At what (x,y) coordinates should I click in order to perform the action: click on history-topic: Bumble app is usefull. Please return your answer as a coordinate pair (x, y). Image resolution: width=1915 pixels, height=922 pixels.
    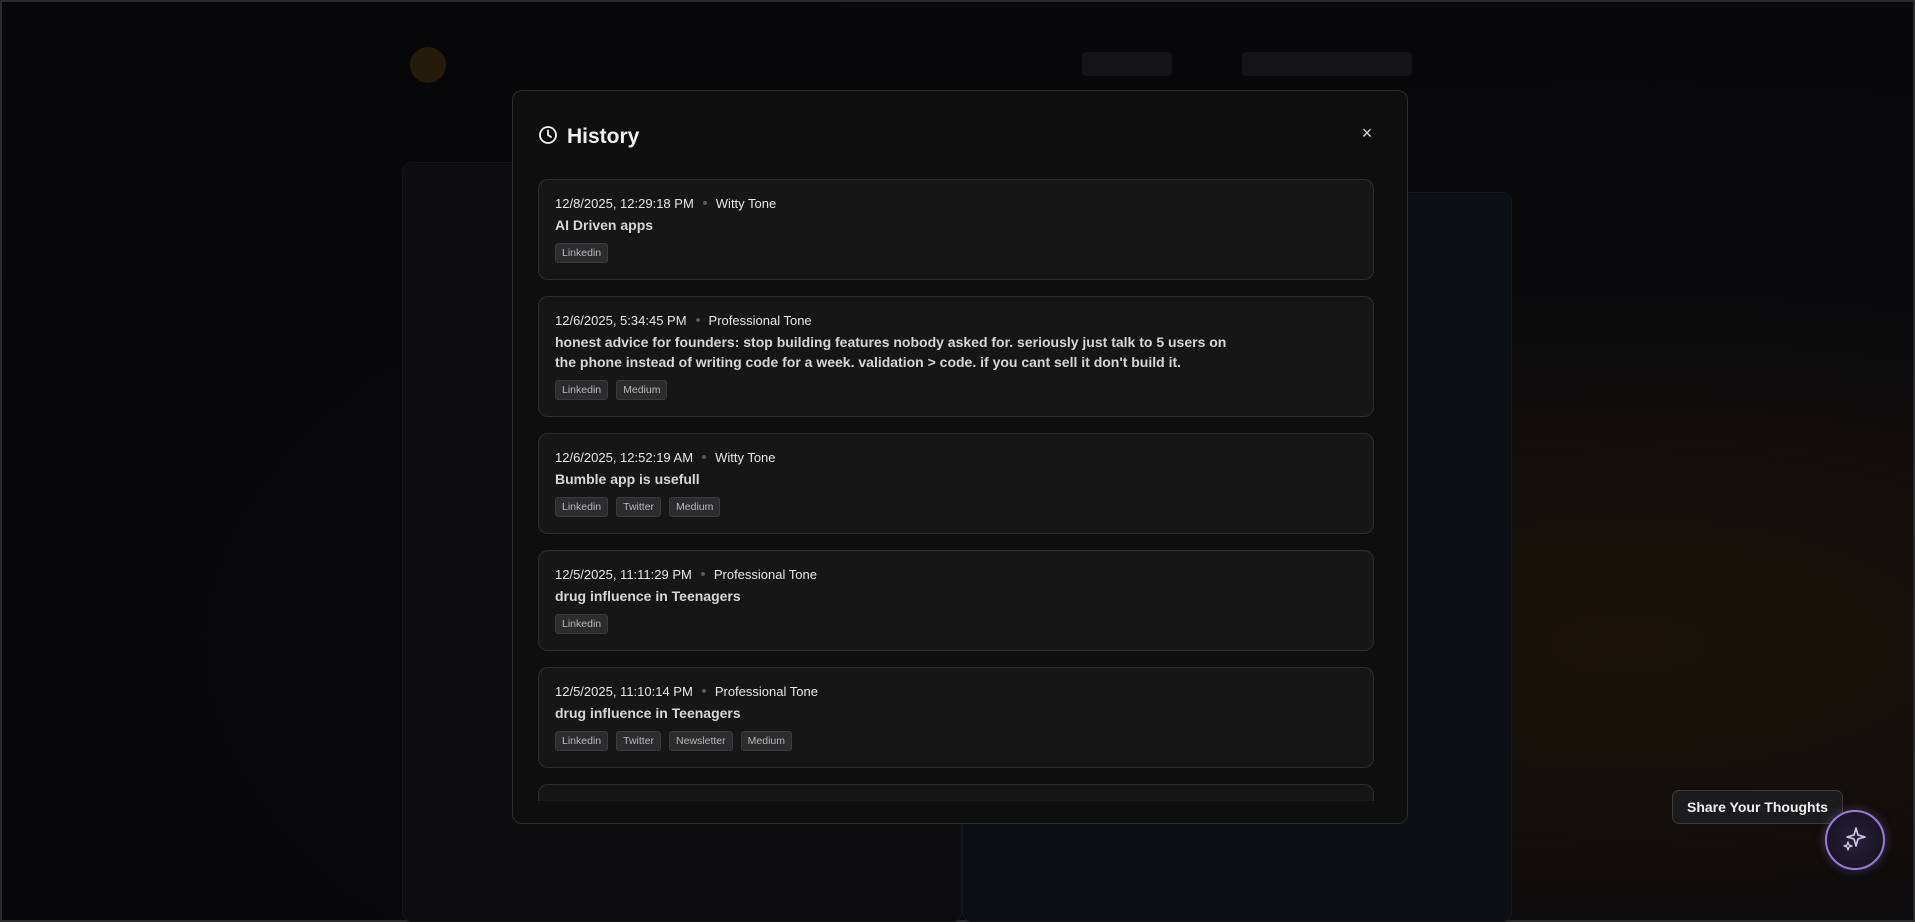
    Looking at the image, I should click on (627, 479).